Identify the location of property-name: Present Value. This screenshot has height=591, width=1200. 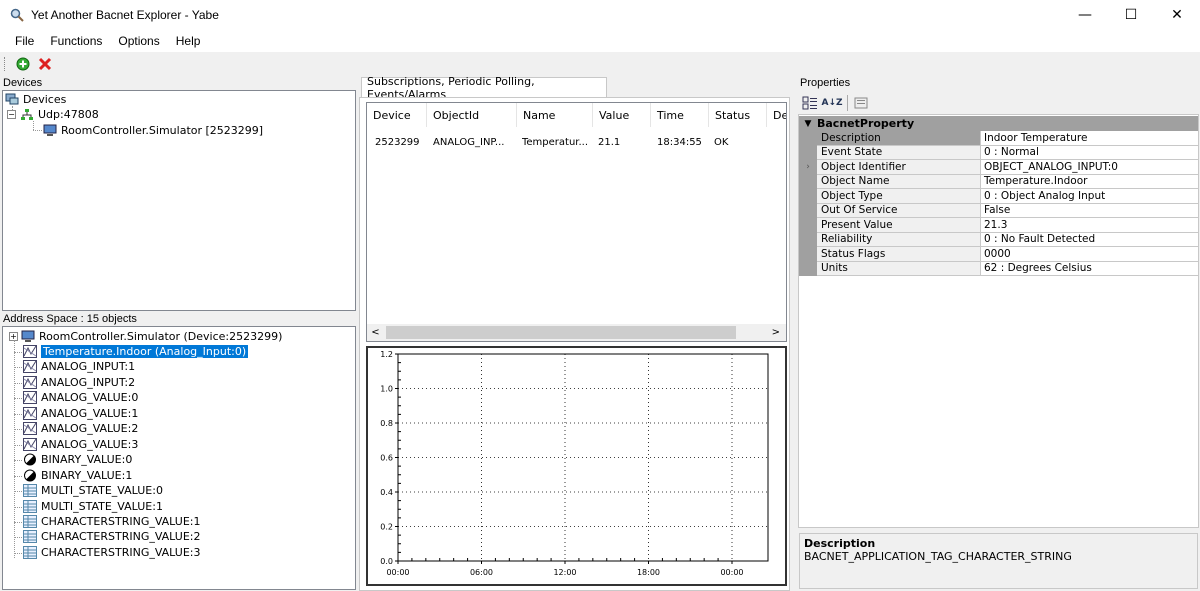
(899, 225).